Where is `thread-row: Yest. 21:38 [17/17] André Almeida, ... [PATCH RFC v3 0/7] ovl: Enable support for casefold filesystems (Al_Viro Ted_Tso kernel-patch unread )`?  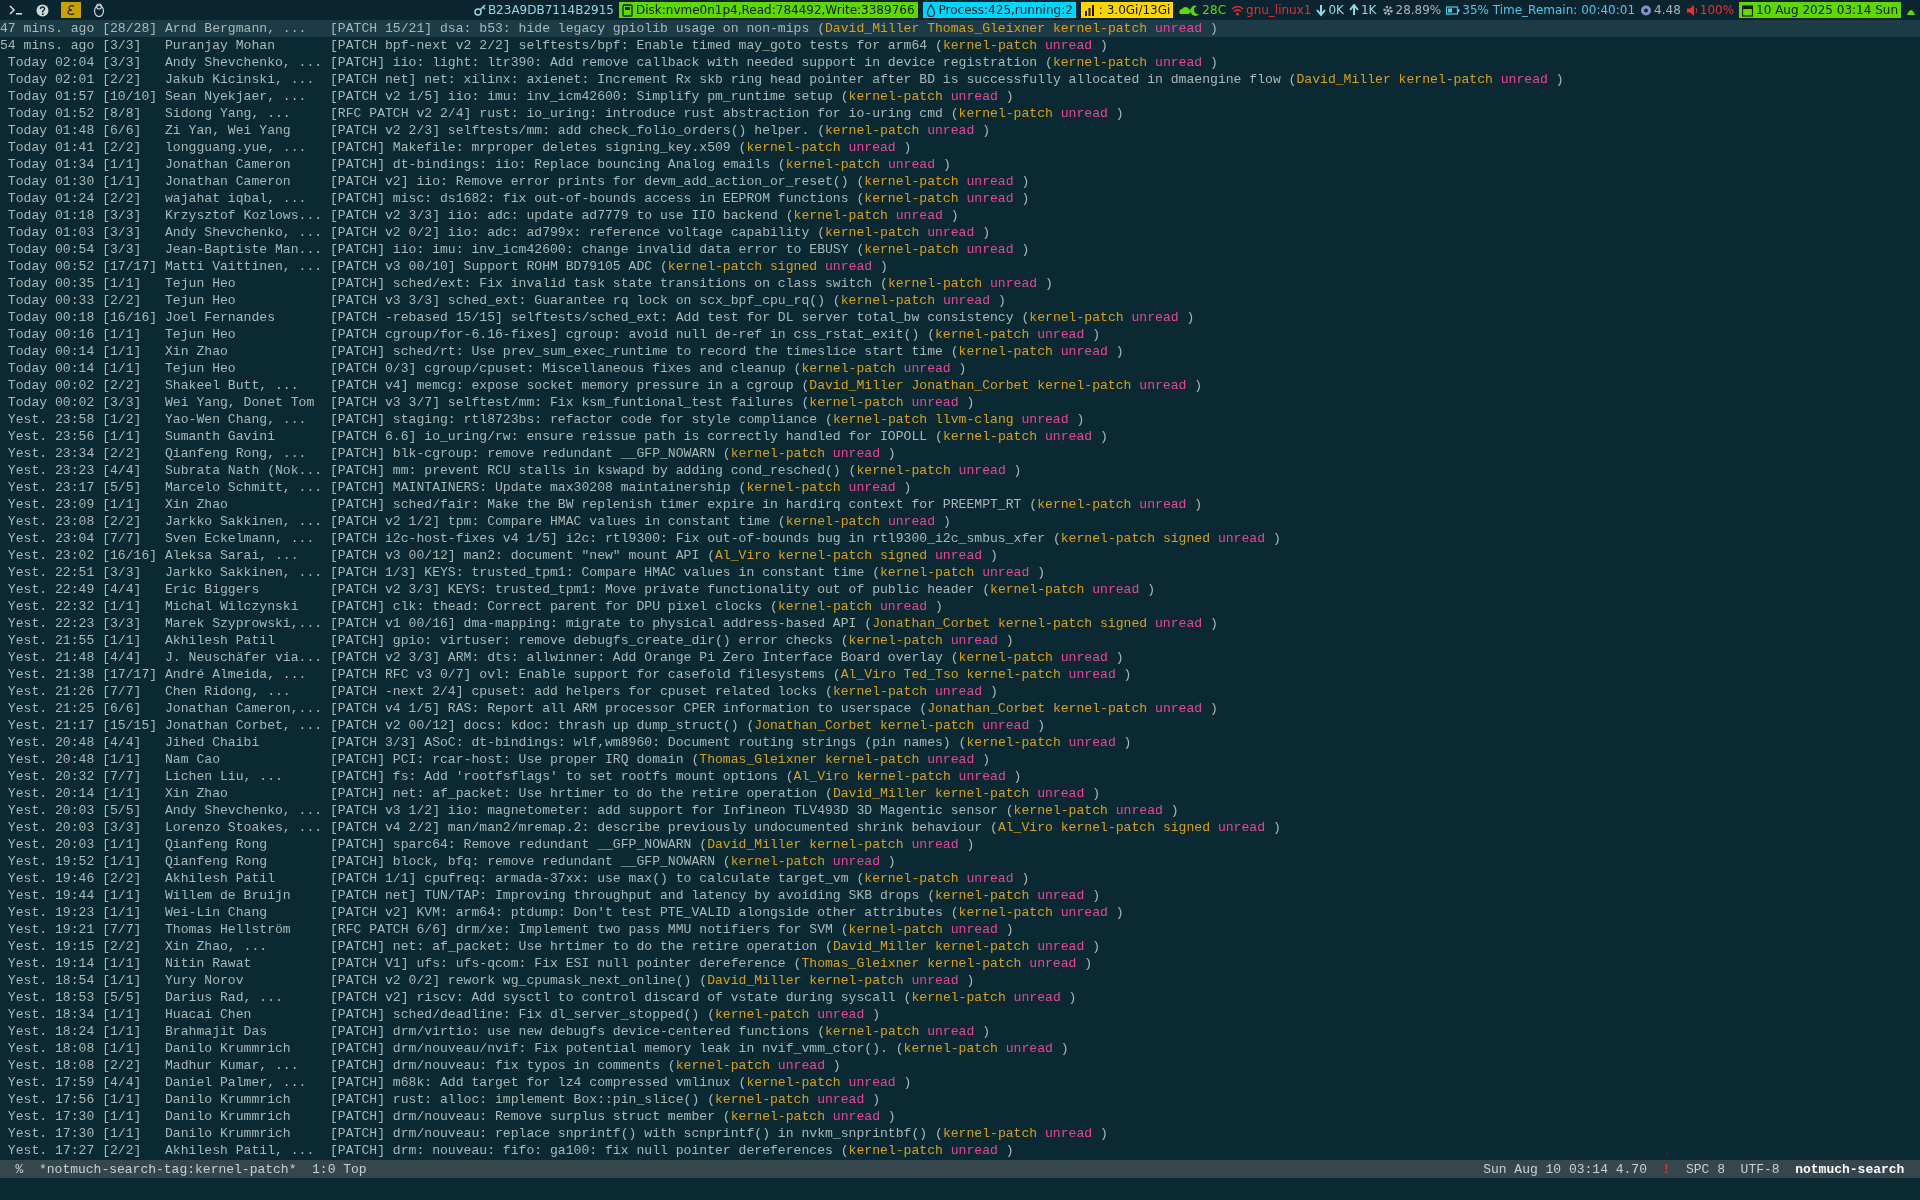
thread-row: Yest. 21:38 [17/17] André Almeida, ... [PATCH RFC v3 0/7] ovl: Enable support for casefold filesystems (Al_Viro Ted_Tso kernel-patch unread ) is located at coordinates (960, 674).